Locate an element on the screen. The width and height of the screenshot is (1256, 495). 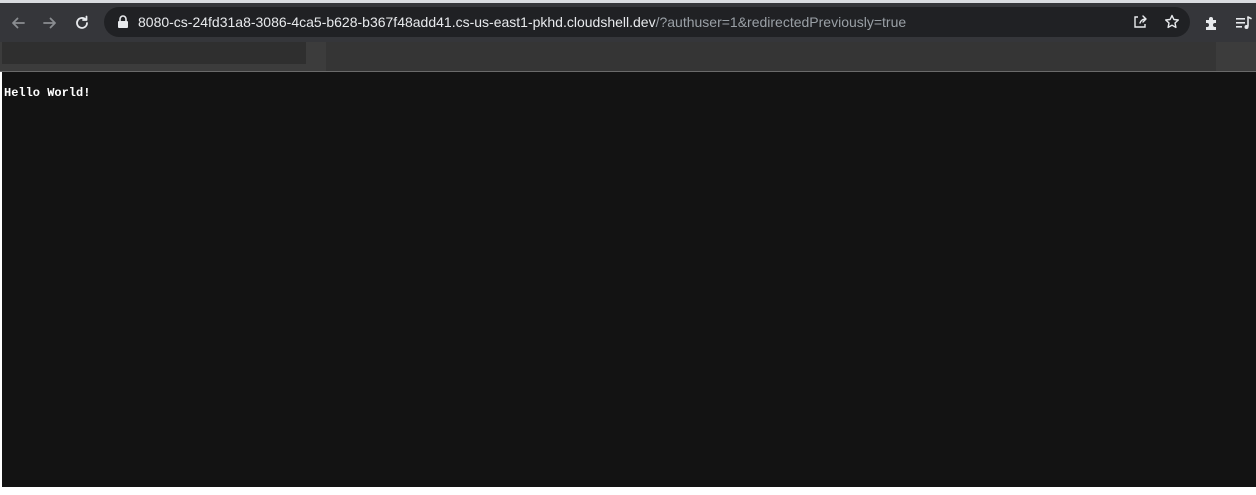
bookmark-button is located at coordinates (1172, 22).